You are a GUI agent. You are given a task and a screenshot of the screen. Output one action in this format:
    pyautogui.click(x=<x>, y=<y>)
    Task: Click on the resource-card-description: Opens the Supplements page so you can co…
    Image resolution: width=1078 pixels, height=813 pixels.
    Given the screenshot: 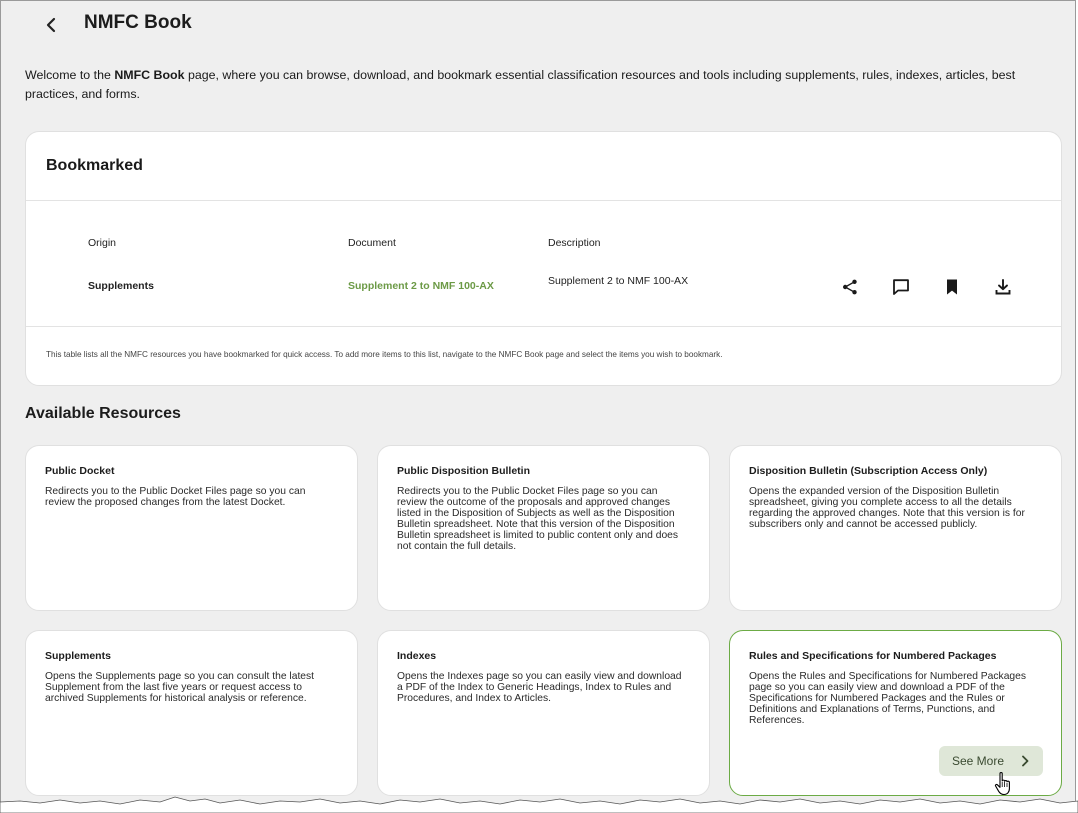 What is the action you would take?
    pyautogui.click(x=180, y=687)
    